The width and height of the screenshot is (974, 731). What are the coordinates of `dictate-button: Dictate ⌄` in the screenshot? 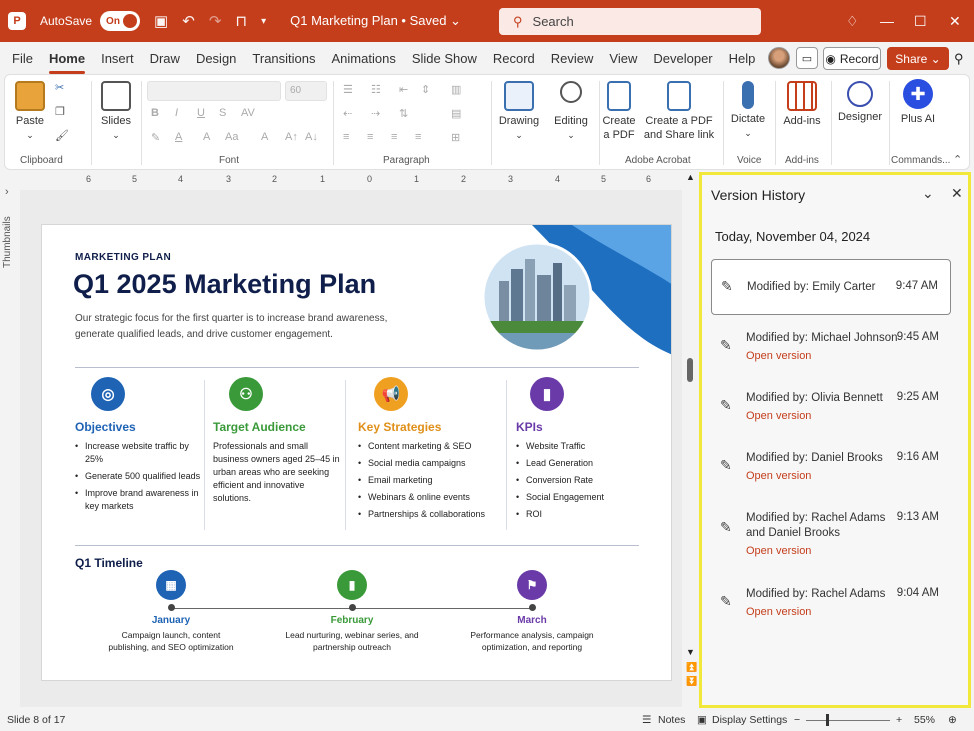 It's located at (748, 110).